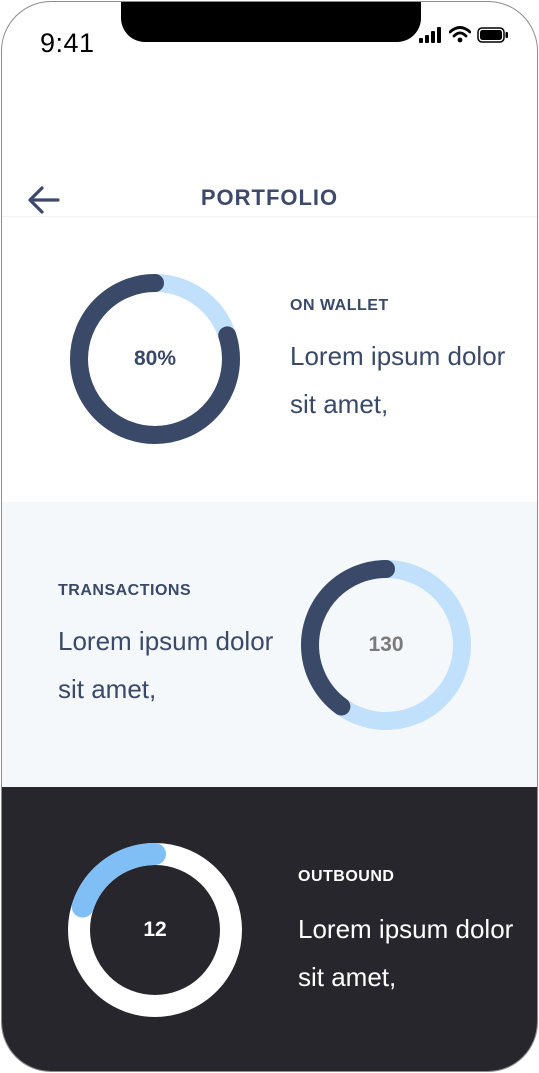 This screenshot has width=539, height=1073. I want to click on page-title: PORTFOLIO, so click(269, 197).